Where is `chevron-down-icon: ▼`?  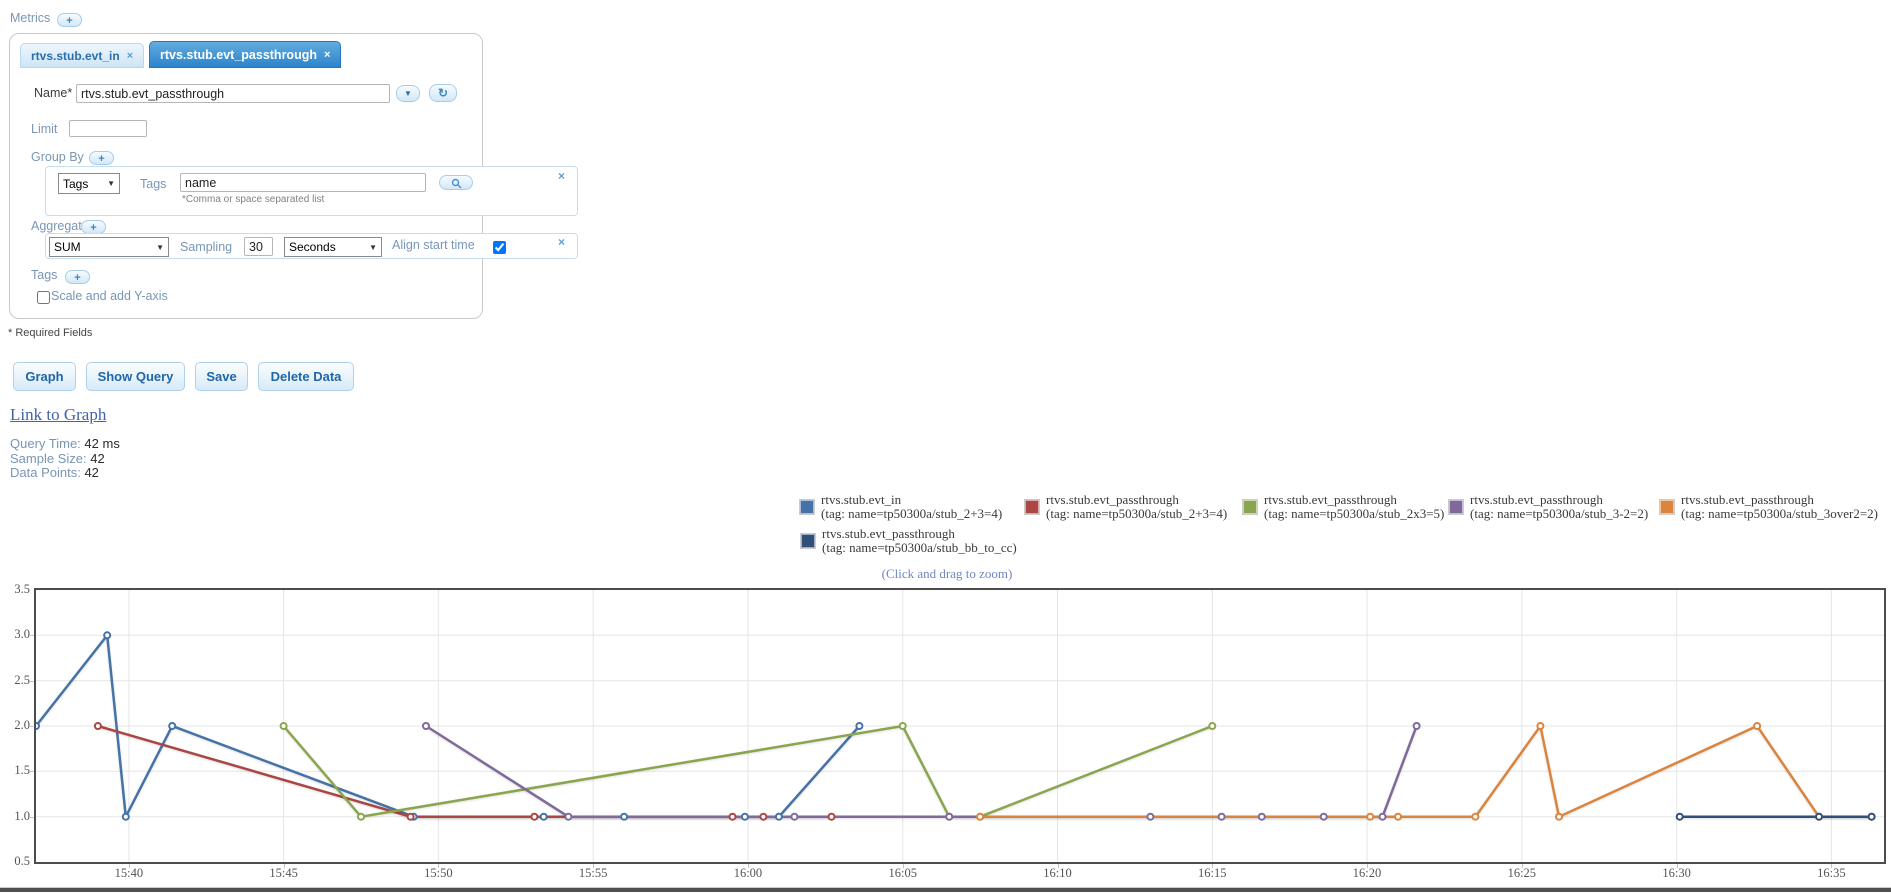
chevron-down-icon: ▼ is located at coordinates (160, 247).